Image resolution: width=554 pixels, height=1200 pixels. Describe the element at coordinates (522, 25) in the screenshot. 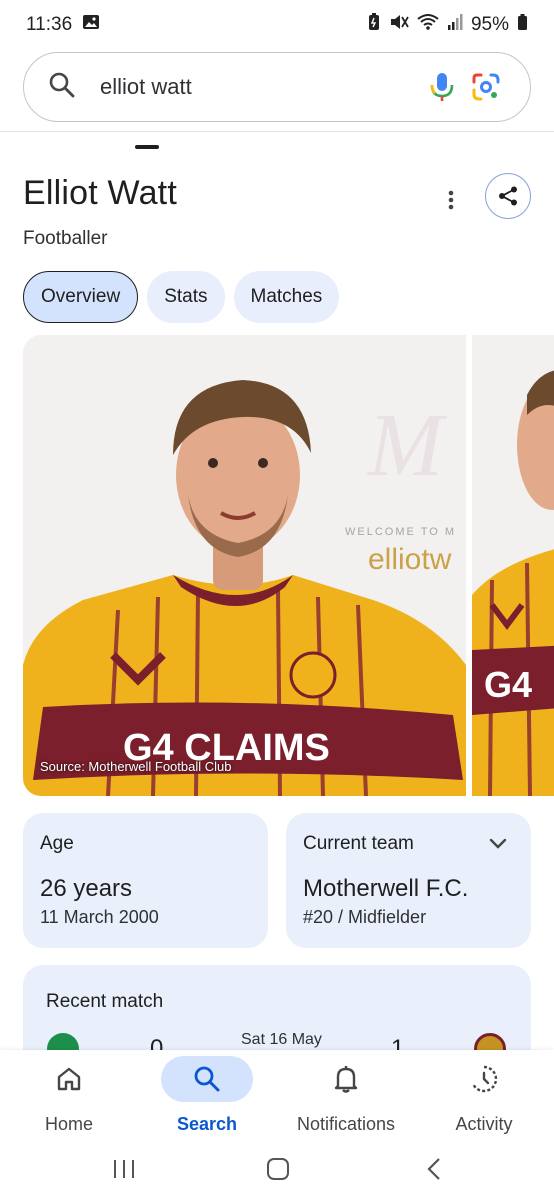

I see `battery-icon` at that location.